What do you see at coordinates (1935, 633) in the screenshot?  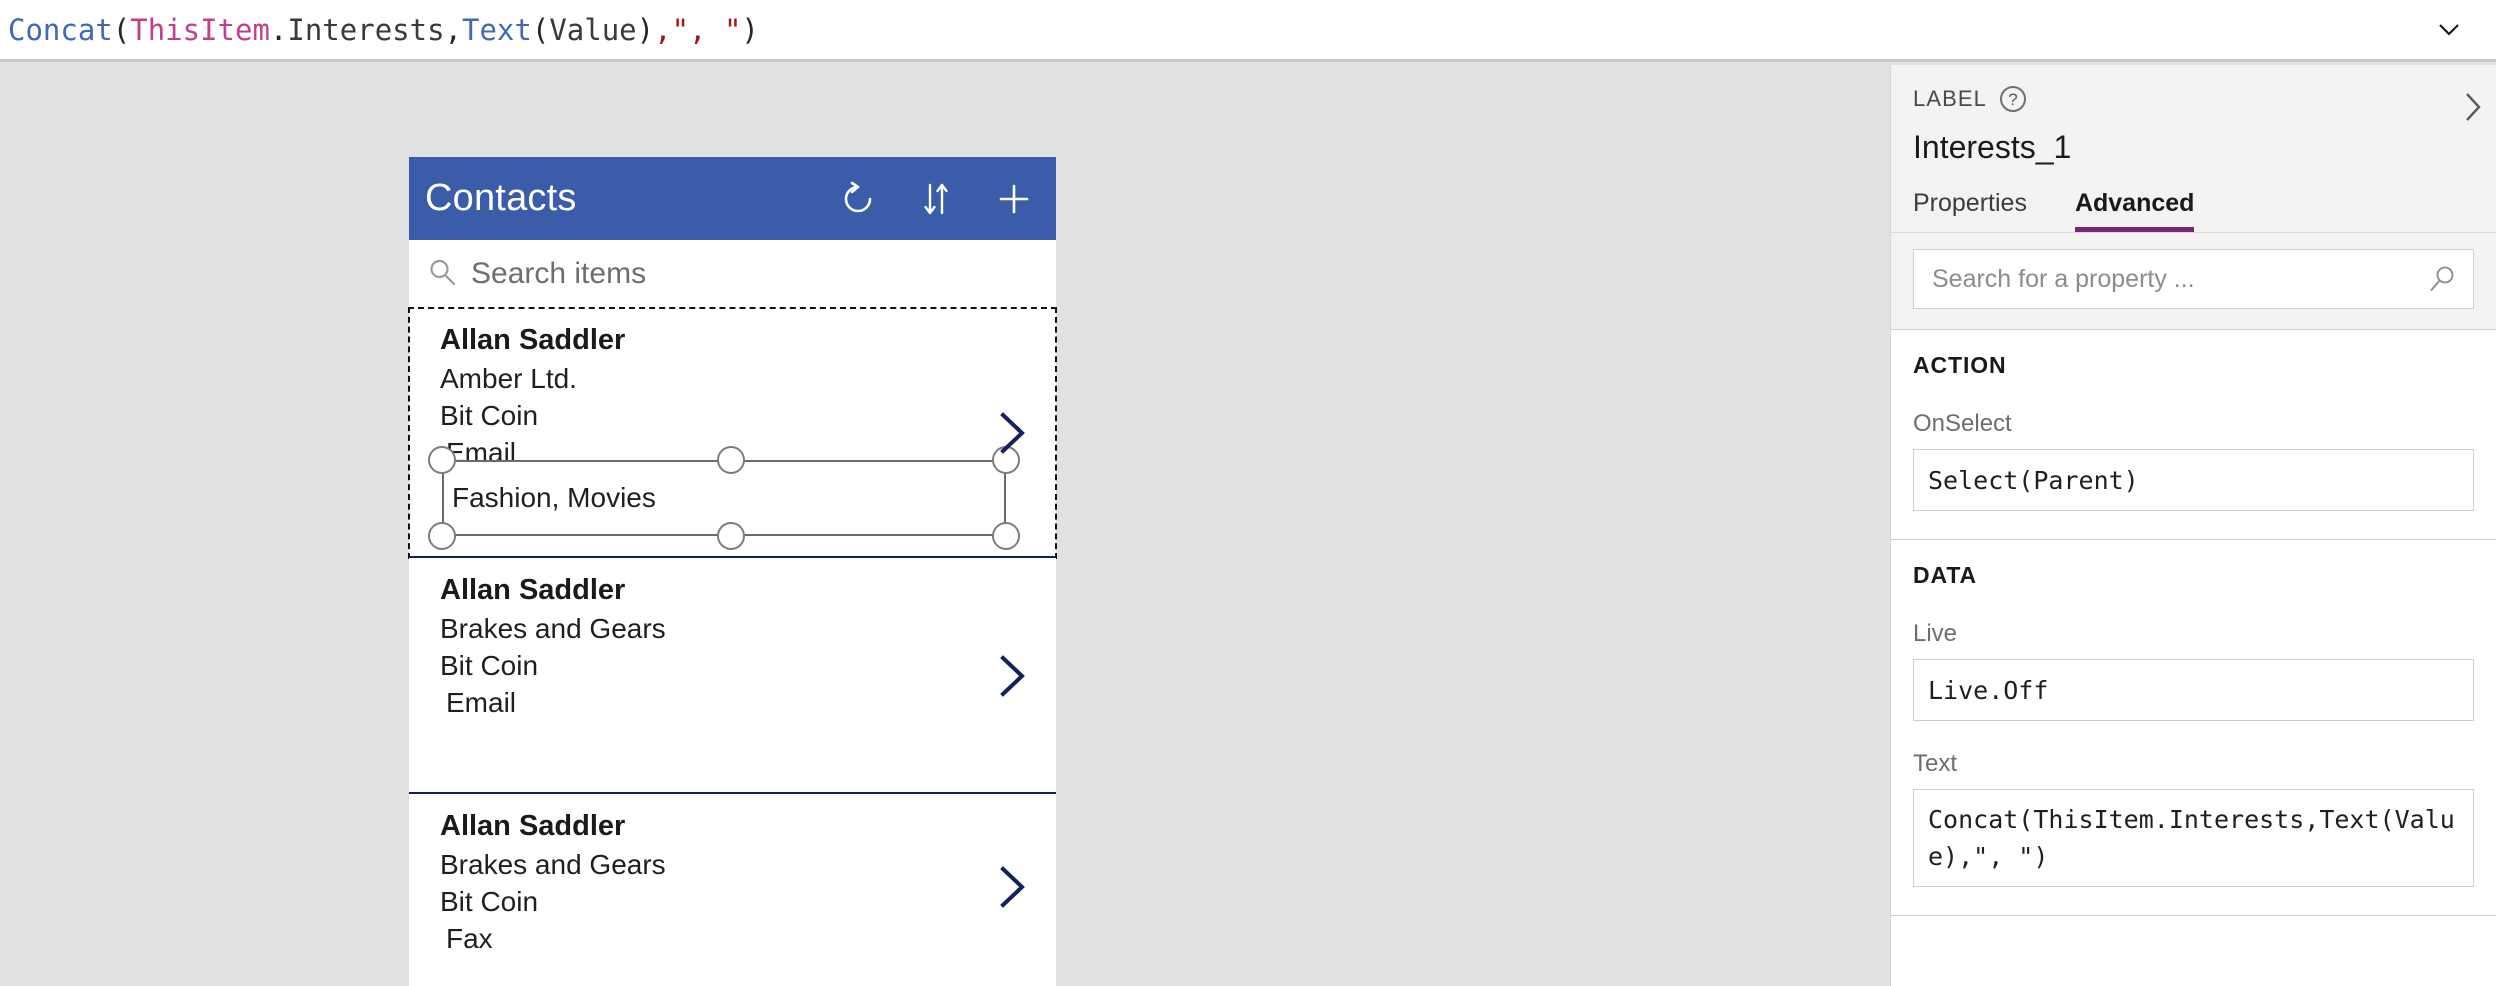 I see `property-label-live: Live` at bounding box center [1935, 633].